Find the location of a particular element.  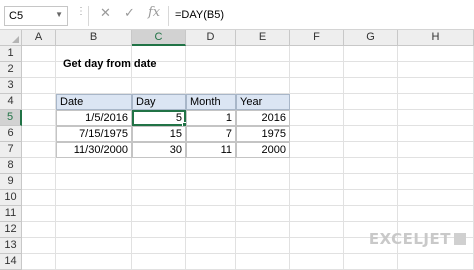

row-header-6: 6 is located at coordinates (11, 134).